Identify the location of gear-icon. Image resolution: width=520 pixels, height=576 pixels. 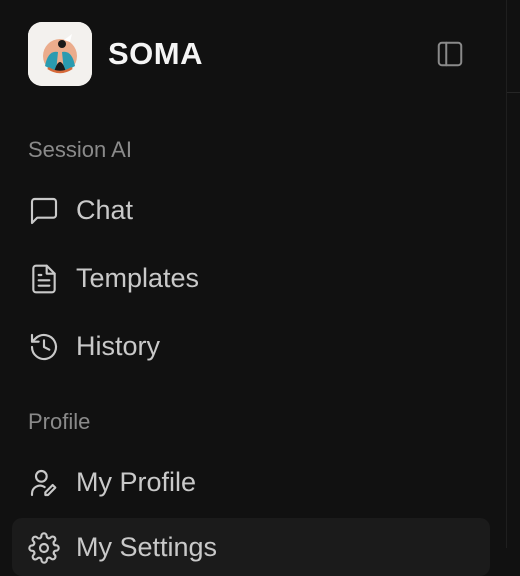
(44, 548).